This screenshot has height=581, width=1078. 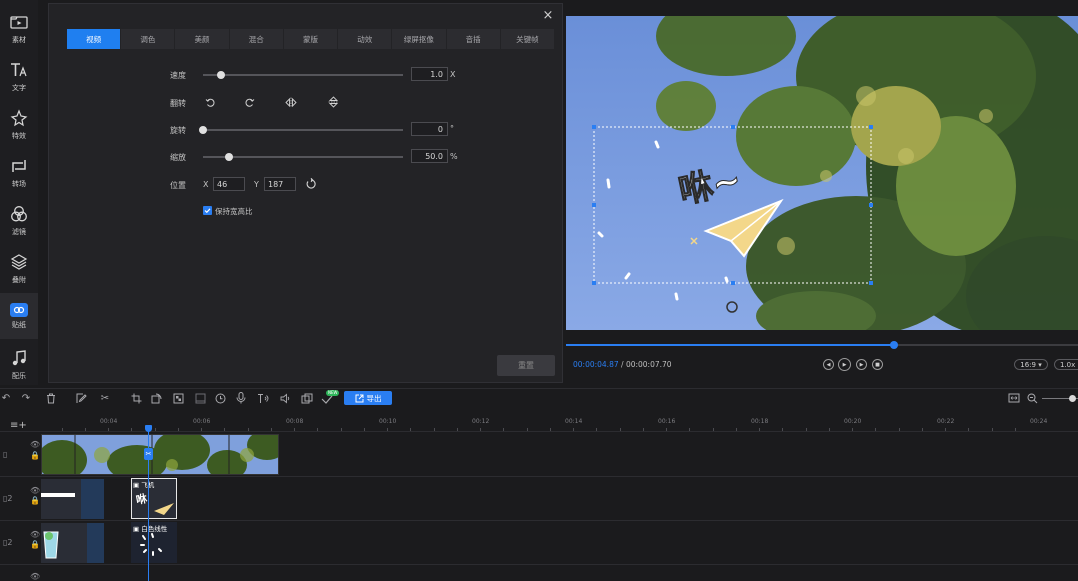 What do you see at coordinates (853, 421) in the screenshot?
I see `ruler-tick-label: 00:20` at bounding box center [853, 421].